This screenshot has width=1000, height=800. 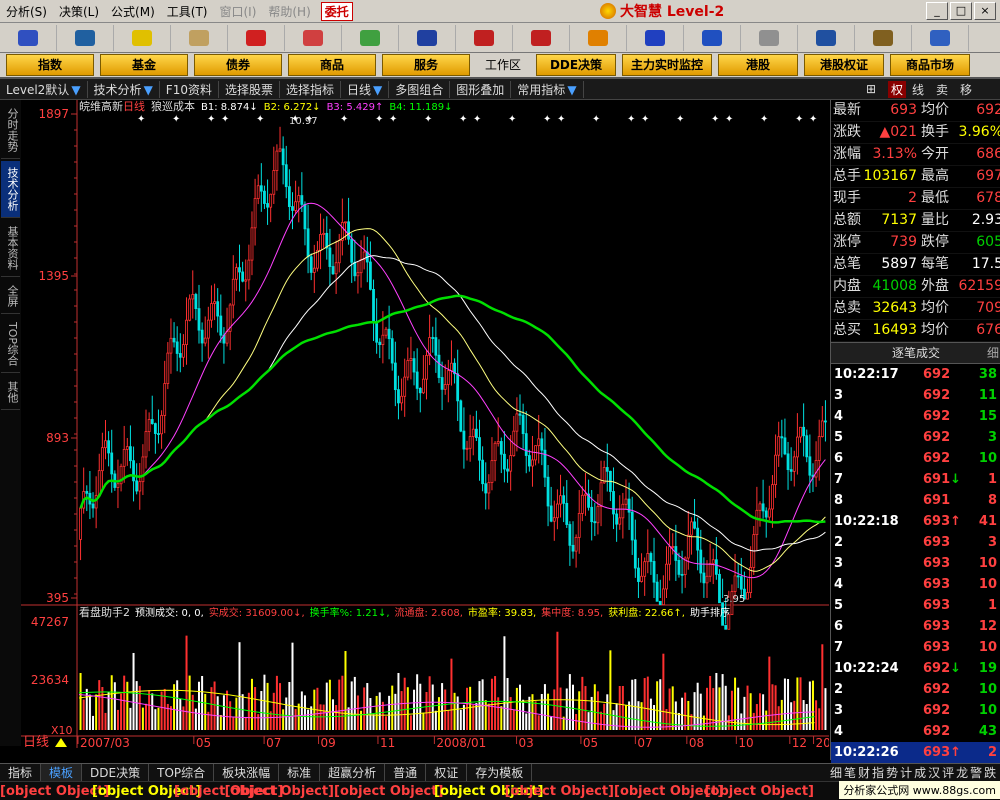 I want to click on bottom-tab: 存为模板, so click(x=500, y=772).